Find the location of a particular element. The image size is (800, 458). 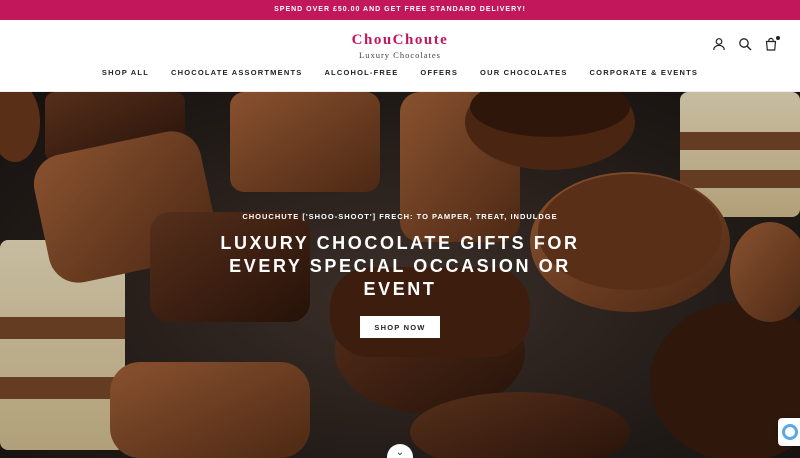

accessibility-widget is located at coordinates (789, 432).